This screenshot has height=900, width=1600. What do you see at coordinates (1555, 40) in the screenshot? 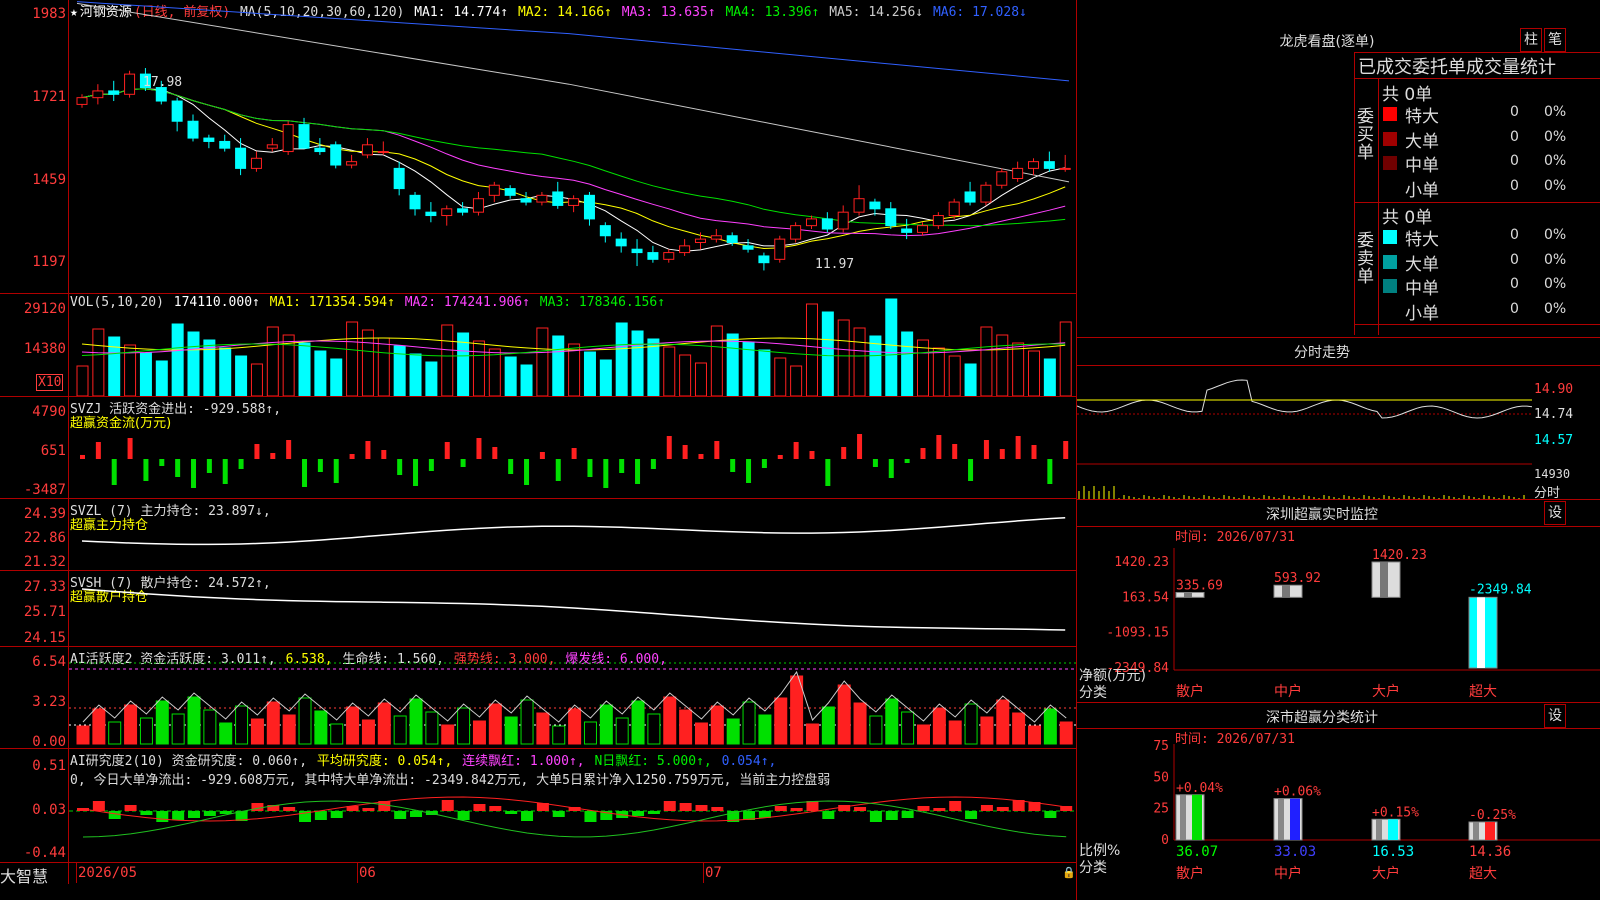
I see `tick-mode-button: 笔` at bounding box center [1555, 40].